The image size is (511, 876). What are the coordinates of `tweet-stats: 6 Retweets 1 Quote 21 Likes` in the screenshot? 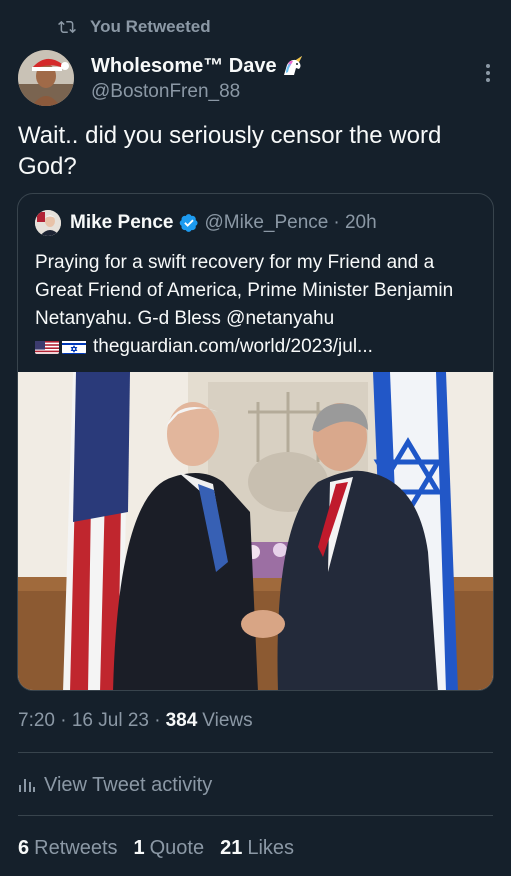 It's located at (164, 848).